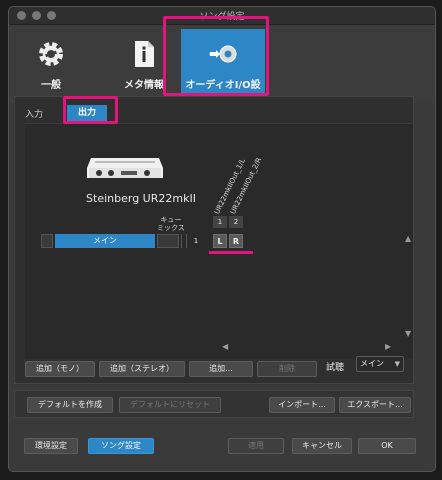  What do you see at coordinates (231, 252) in the screenshot?
I see `highlight-underline` at bounding box center [231, 252].